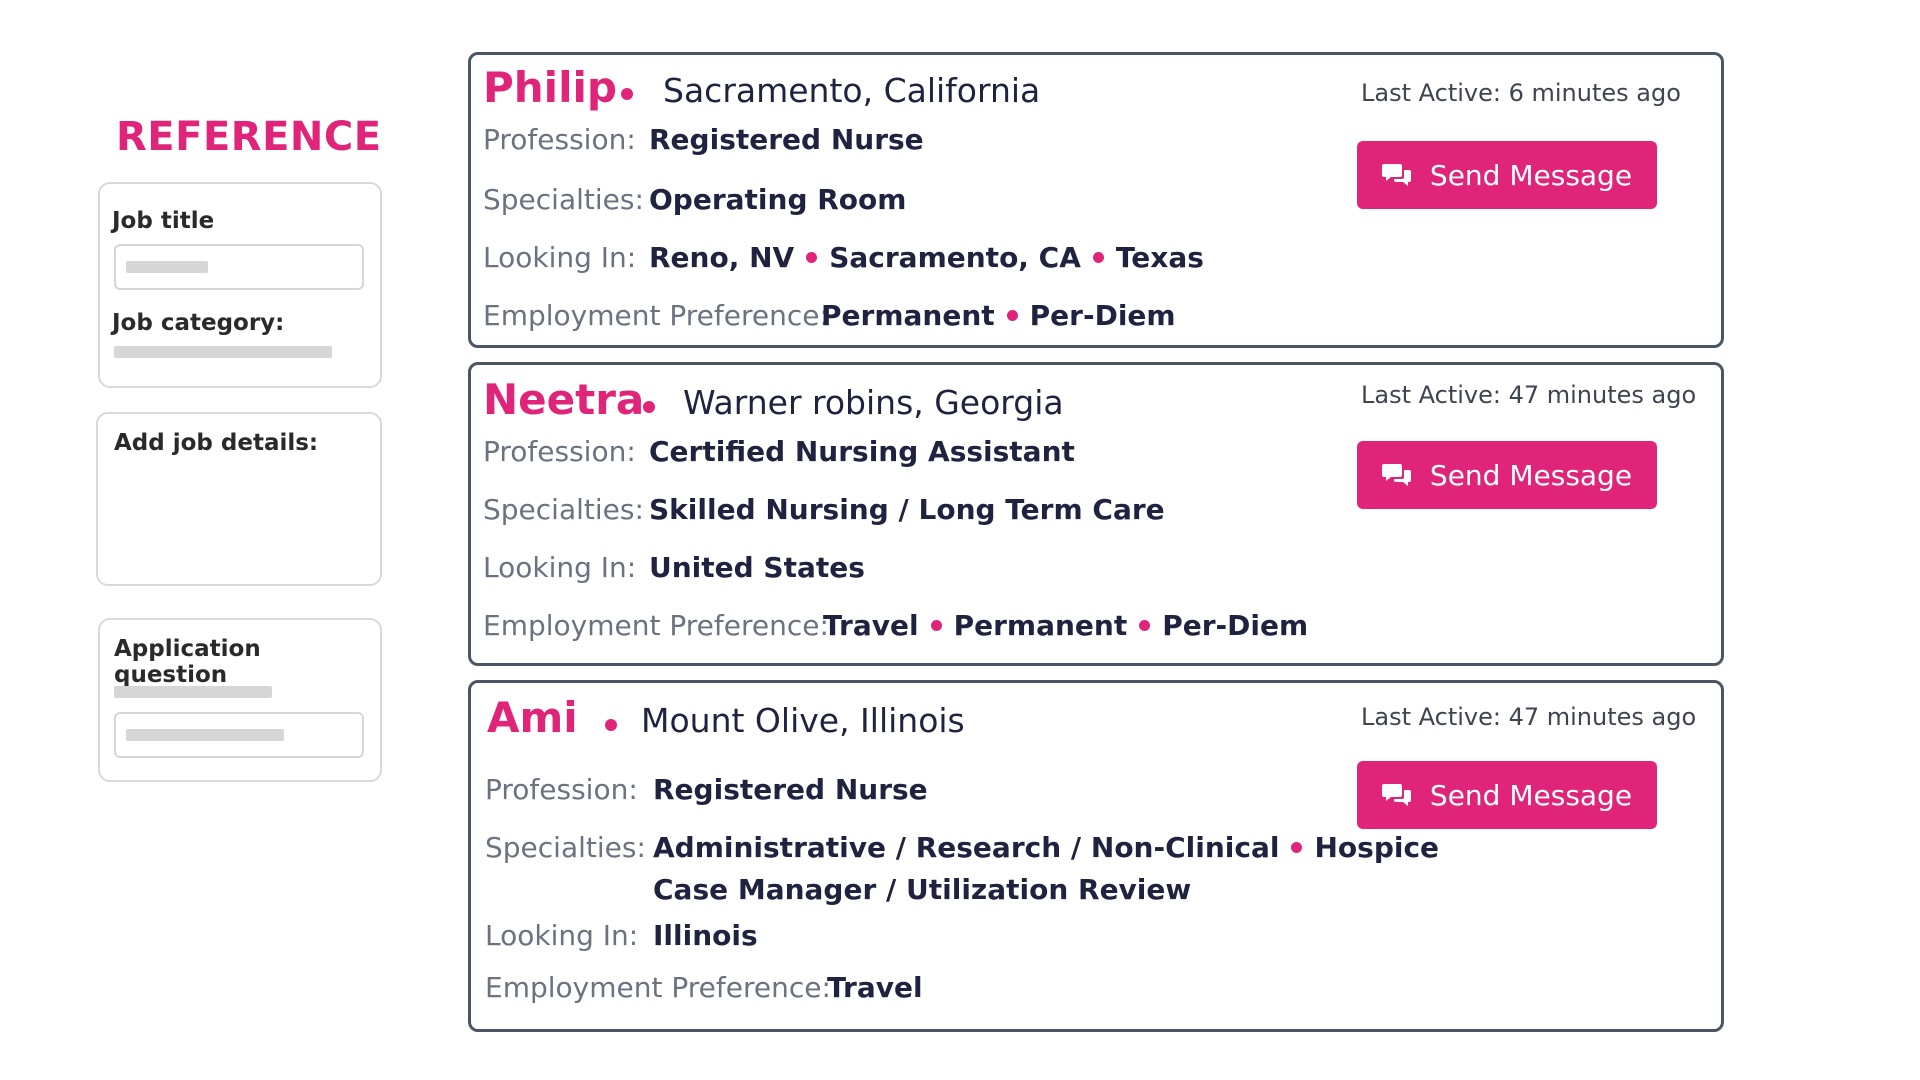  I want to click on looking-in-value-row: United States, so click(757, 567).